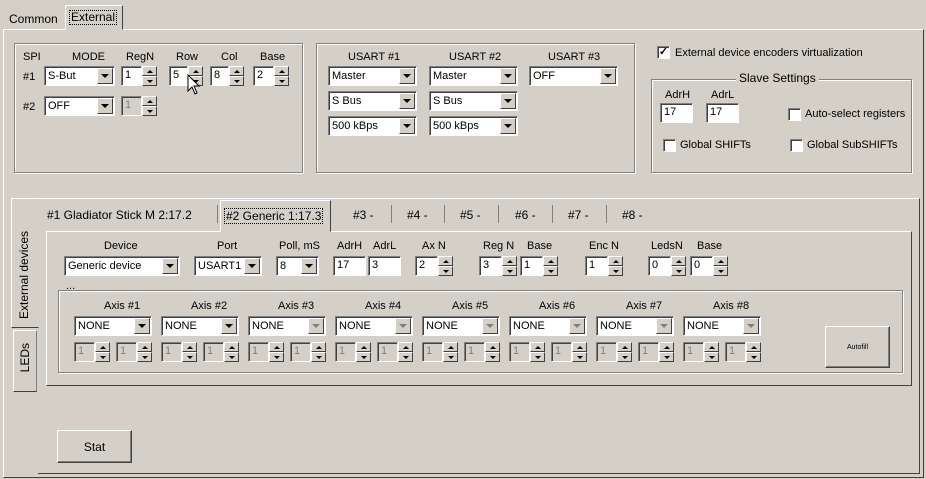 This screenshot has width=926, height=479. I want to click on slave-adrh-input: 17, so click(676, 113).